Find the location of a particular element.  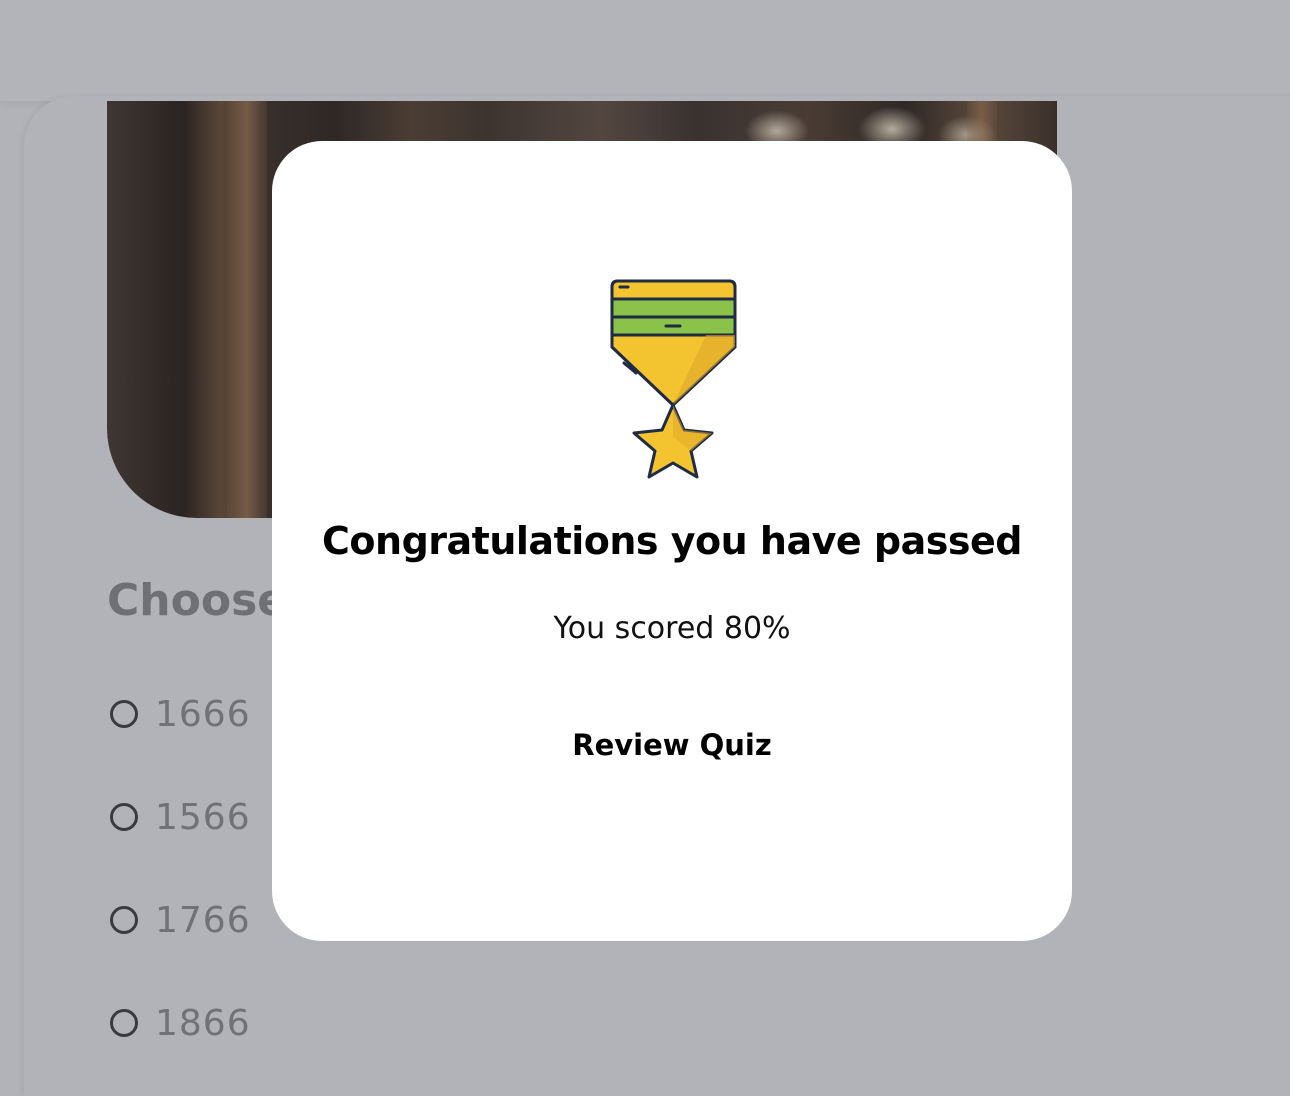

answer-option-label: 1666 is located at coordinates (203, 714).